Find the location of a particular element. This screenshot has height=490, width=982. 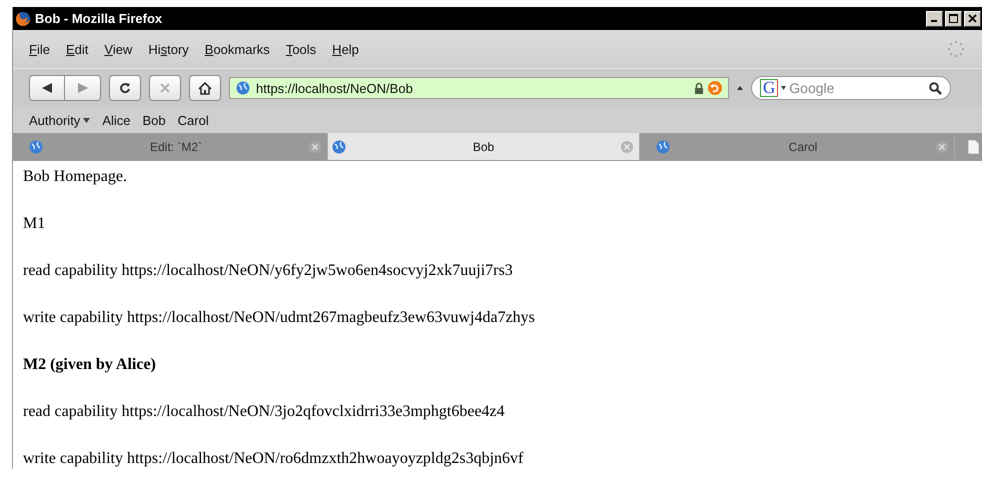

paragraph: read capability https://localhost/NeON/3jo2qfovclxidrri33e3mphgt6bee4z4 is located at coordinates (264, 412).